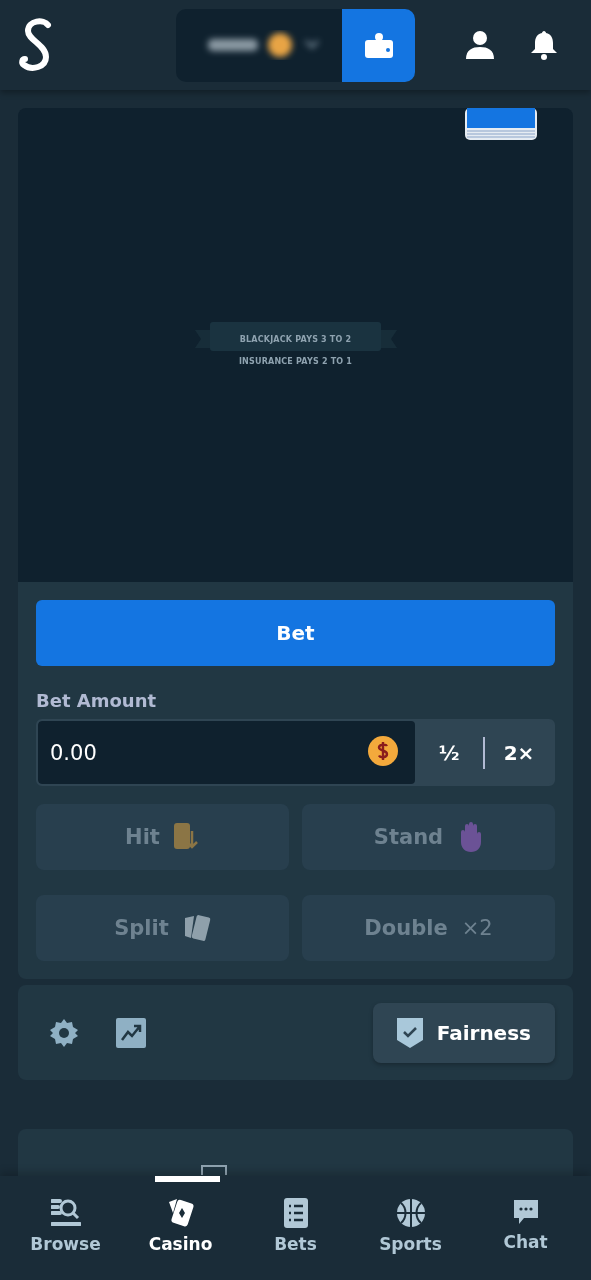  What do you see at coordinates (65, 1213) in the screenshot?
I see `search-list-icon` at bounding box center [65, 1213].